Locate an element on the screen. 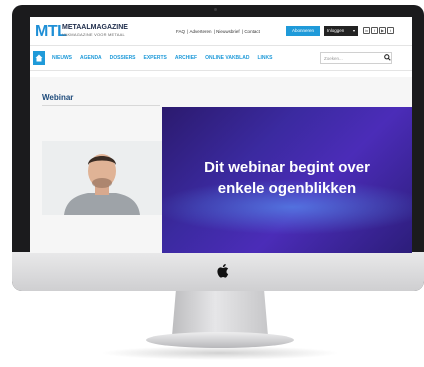  login-button: Inloggen ▾ is located at coordinates (341, 31).